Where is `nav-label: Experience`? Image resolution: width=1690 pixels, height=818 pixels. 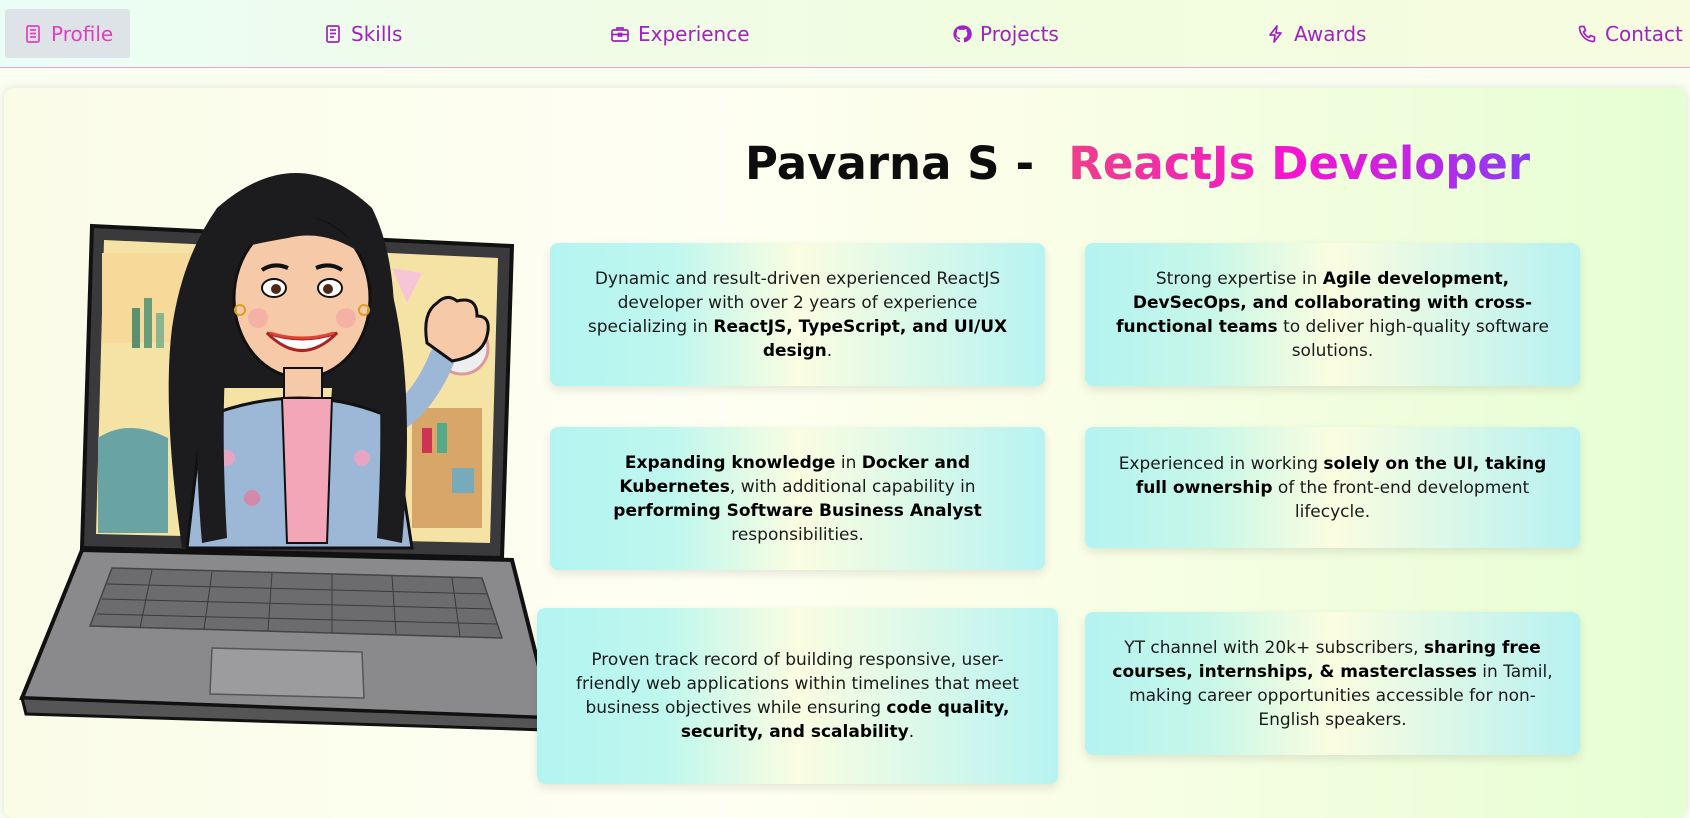 nav-label: Experience is located at coordinates (694, 33).